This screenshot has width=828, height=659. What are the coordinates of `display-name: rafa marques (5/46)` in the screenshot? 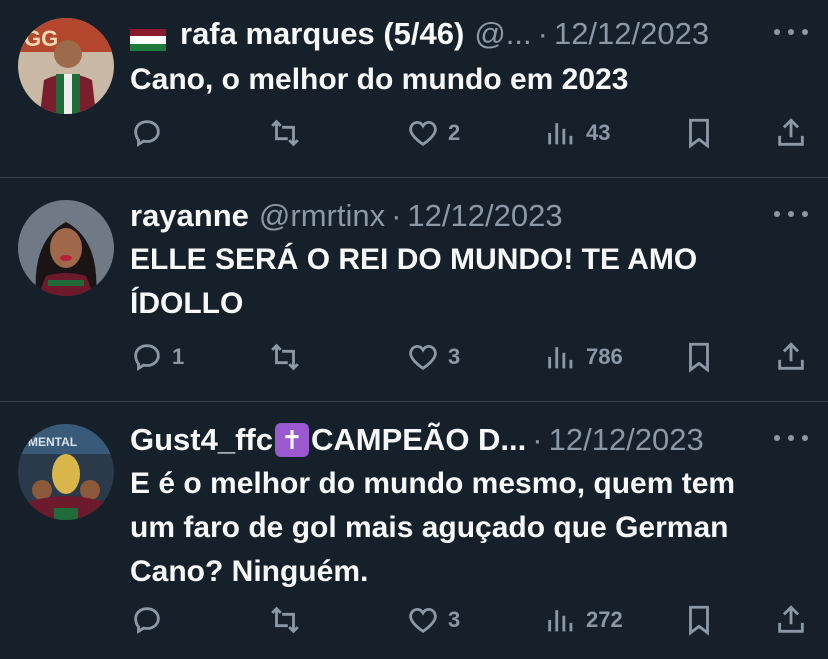 It's located at (322, 34).